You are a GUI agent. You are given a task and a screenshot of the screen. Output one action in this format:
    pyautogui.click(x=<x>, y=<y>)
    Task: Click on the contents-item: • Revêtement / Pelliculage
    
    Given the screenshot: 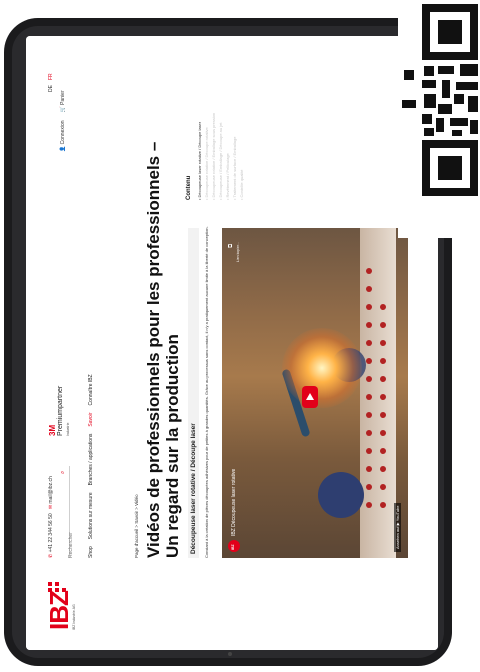 What is the action you would take?
    pyautogui.click(x=227, y=125)
    